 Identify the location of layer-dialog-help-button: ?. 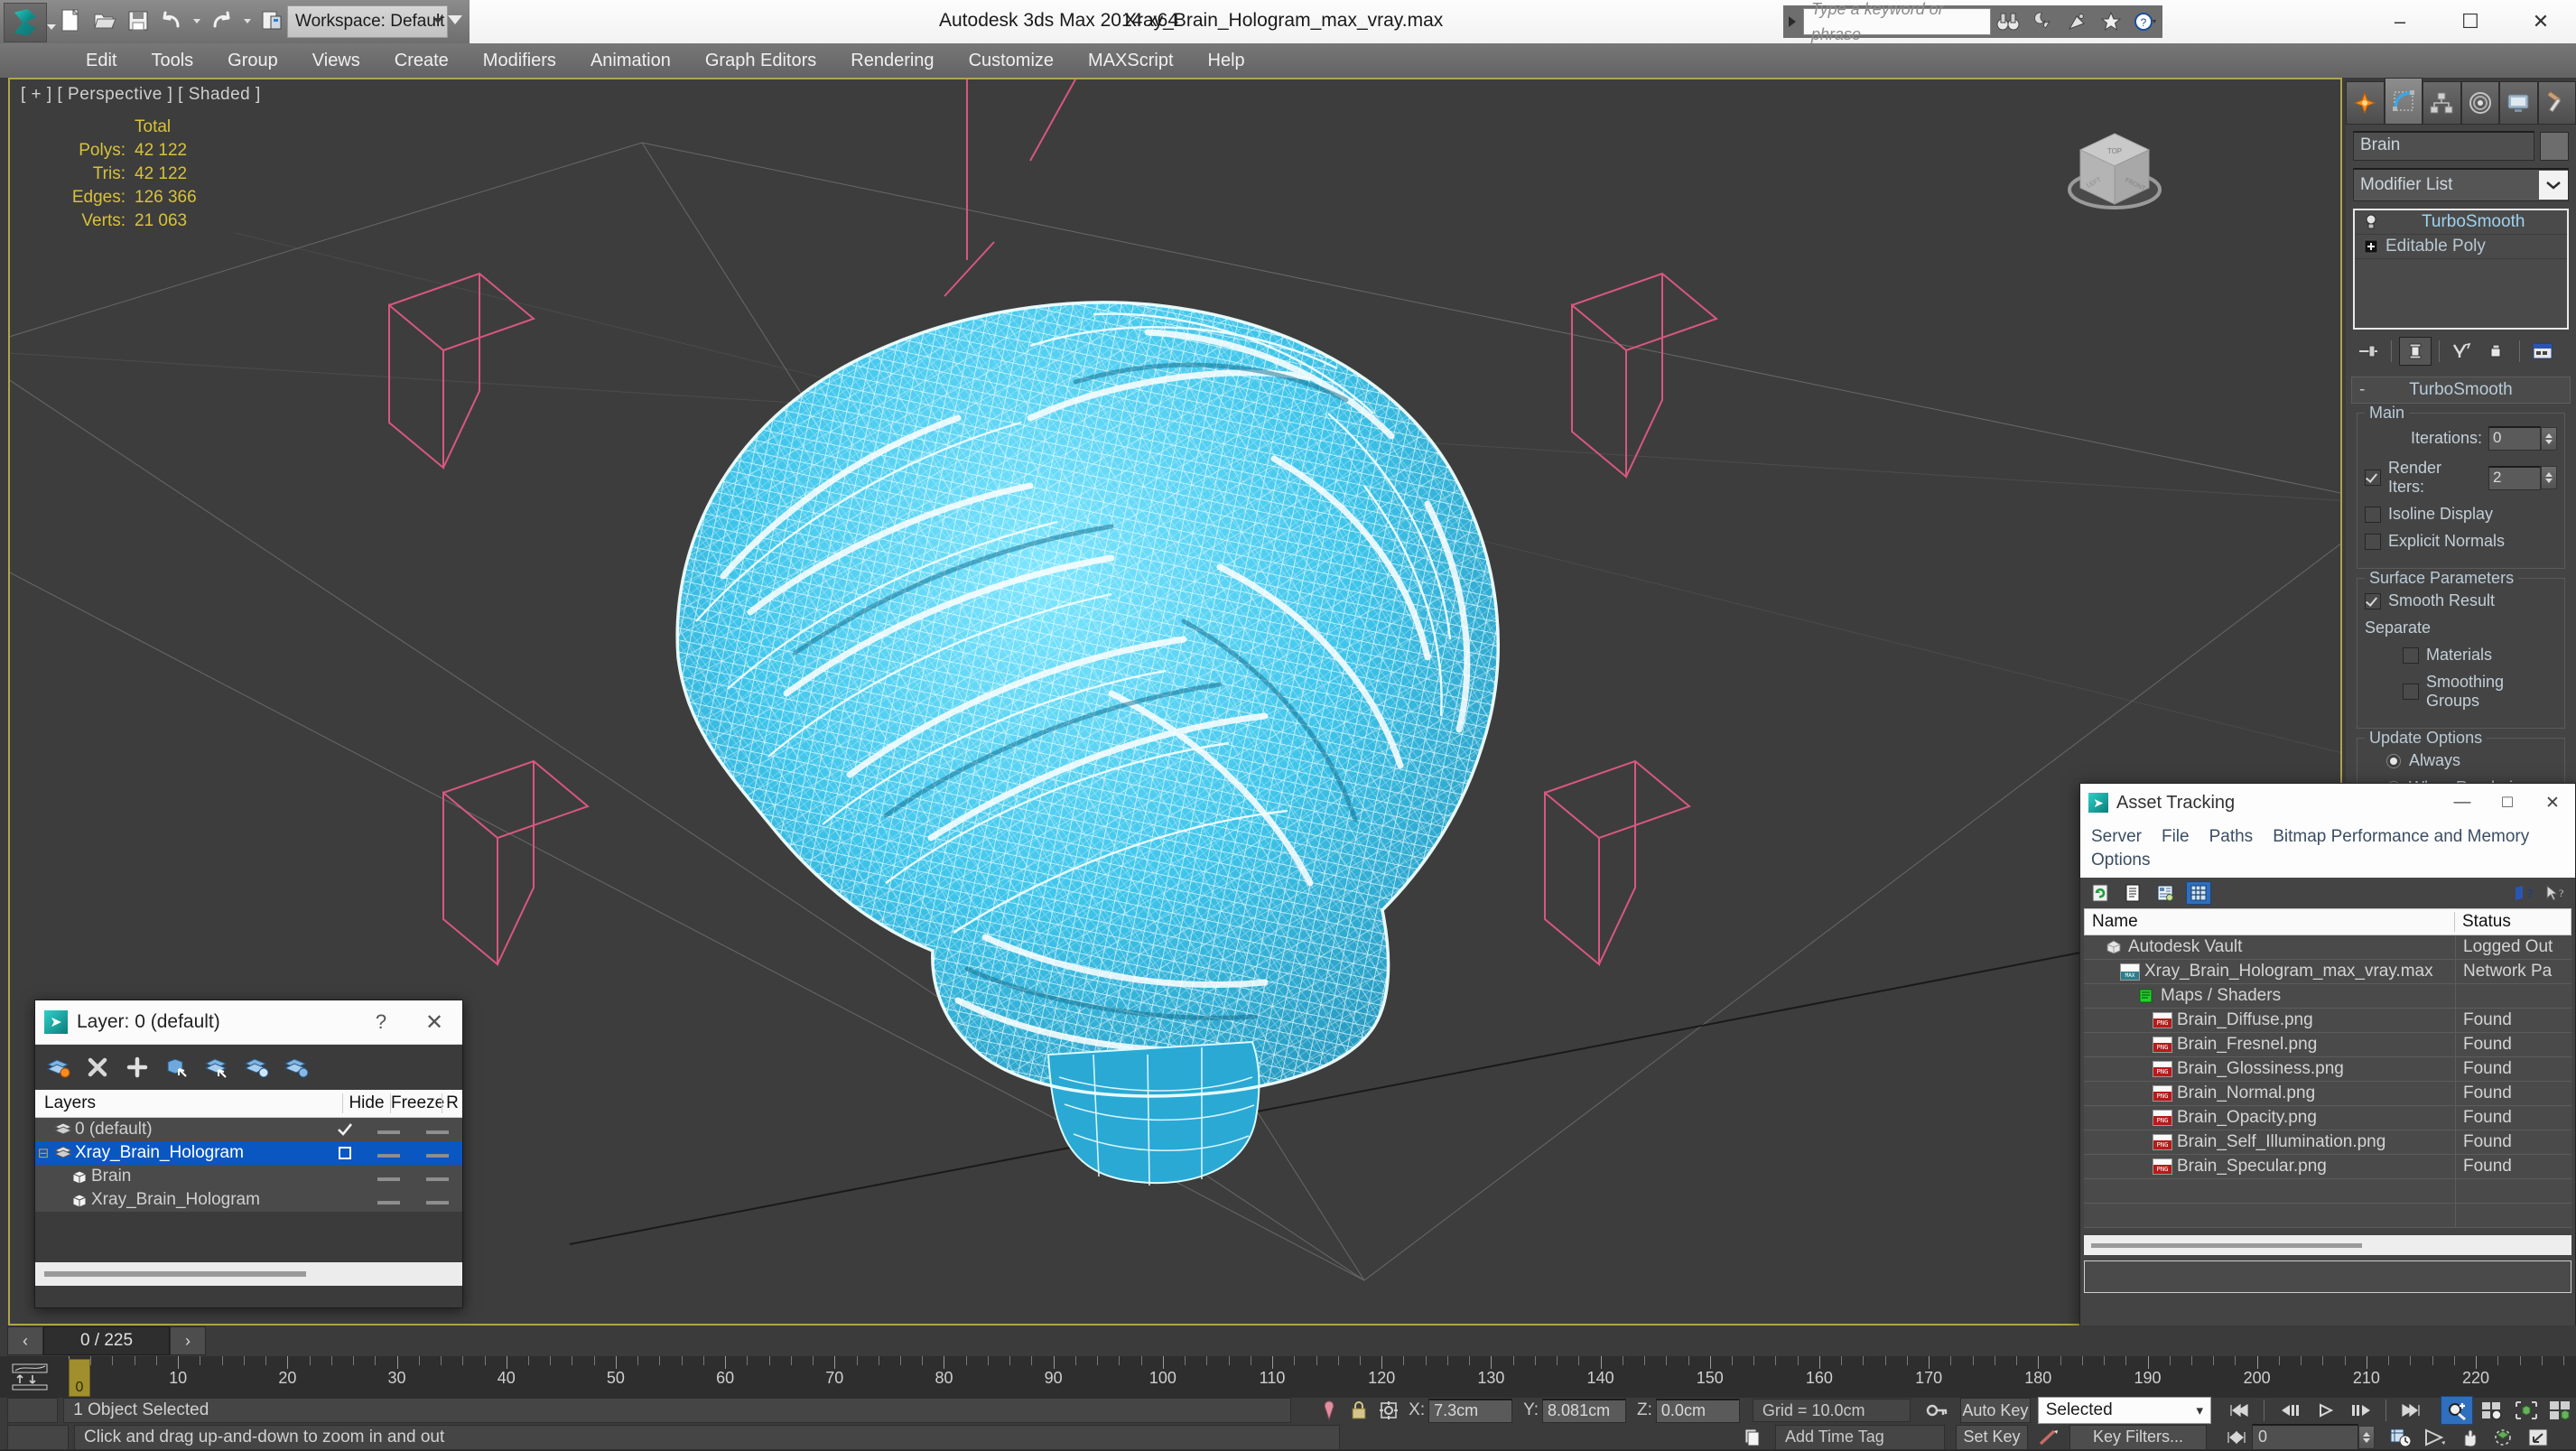
(381, 1022).